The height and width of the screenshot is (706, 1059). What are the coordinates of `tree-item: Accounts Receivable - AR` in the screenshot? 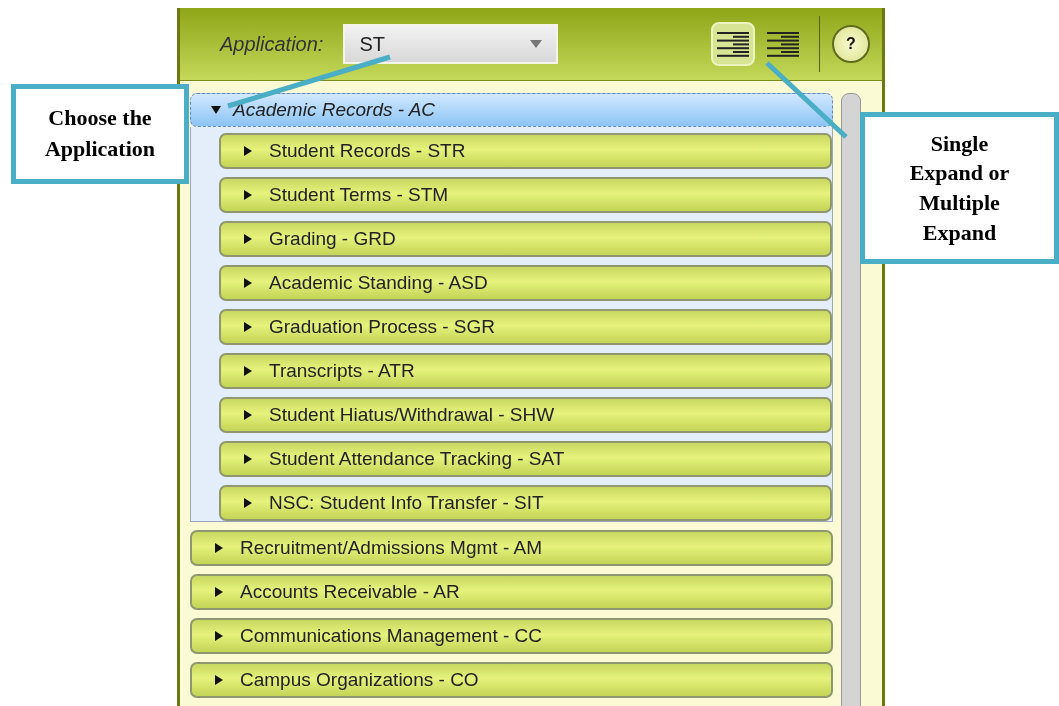 It's located at (511, 592).